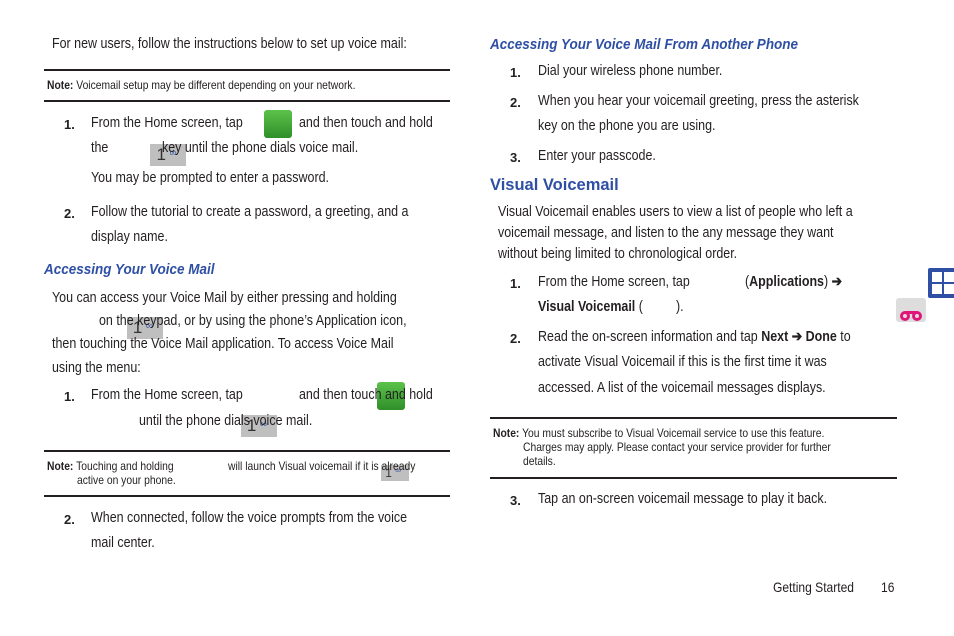  I want to click on vv-step-1-line2: Visual Voicemail (, so click(590, 307).